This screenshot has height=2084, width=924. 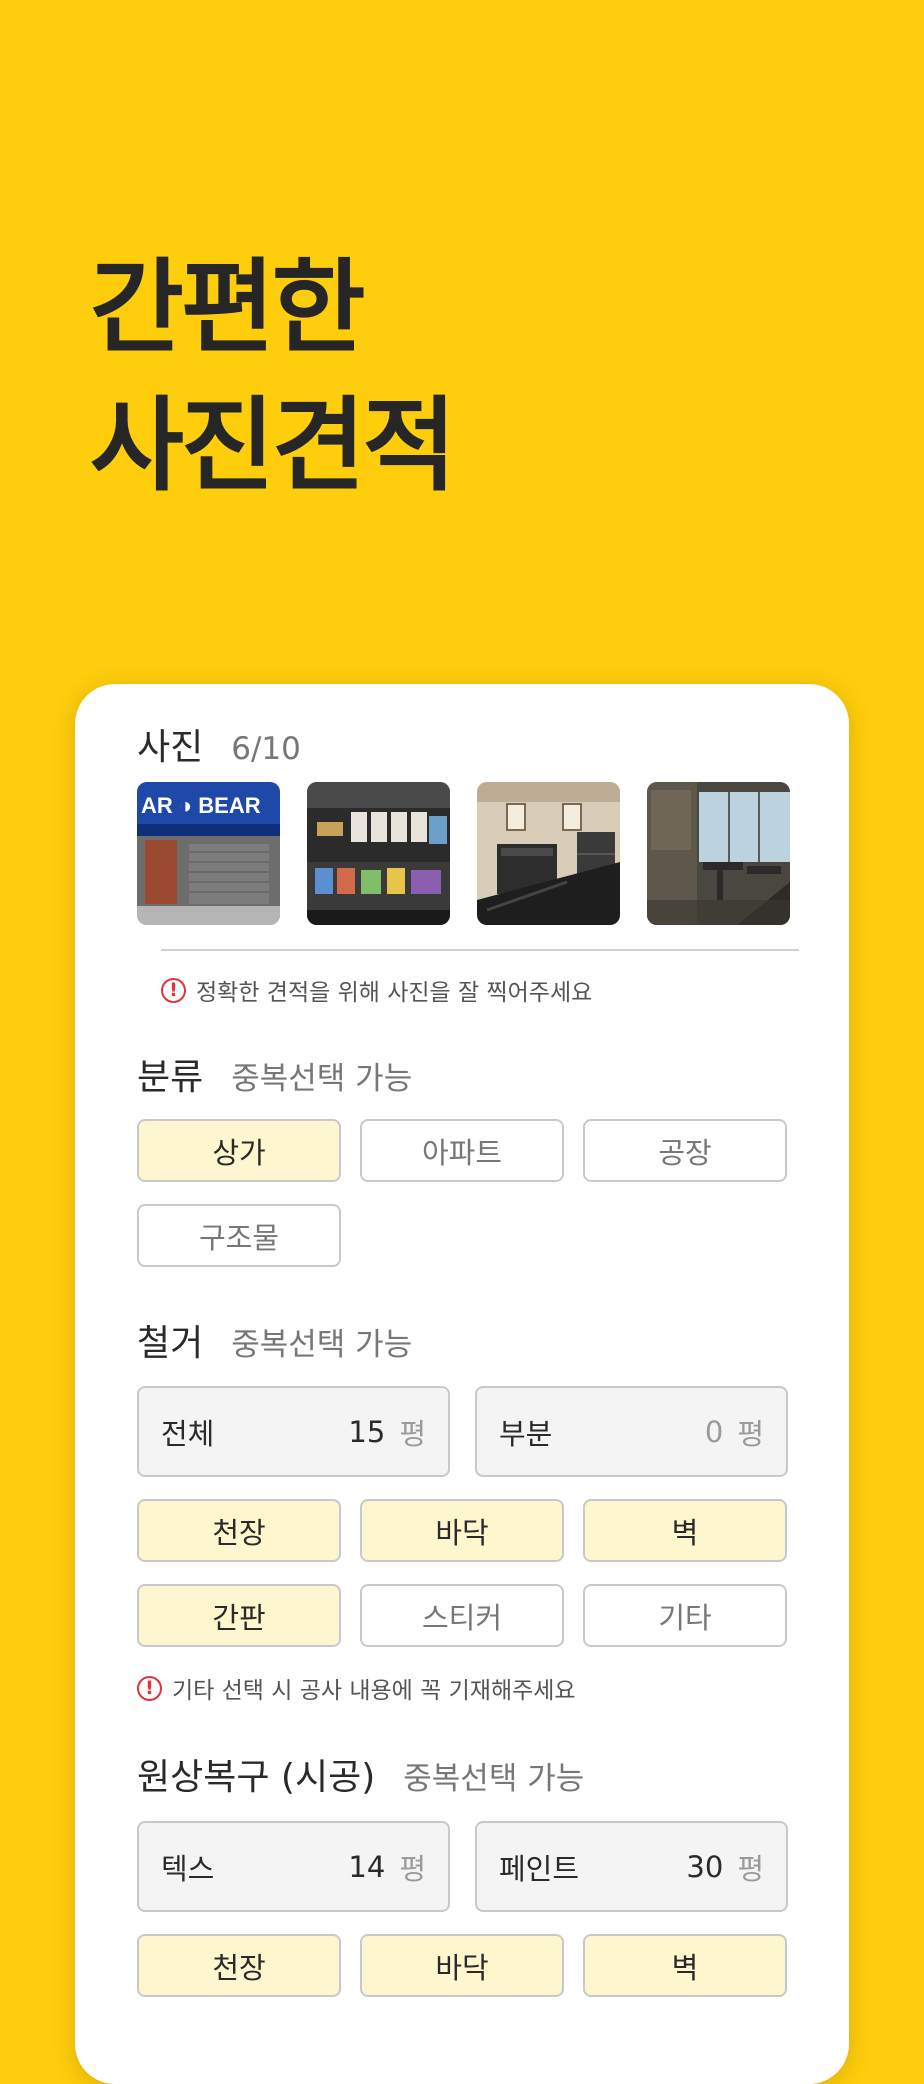 I want to click on whole-area-value: 15, so click(x=367, y=1431).